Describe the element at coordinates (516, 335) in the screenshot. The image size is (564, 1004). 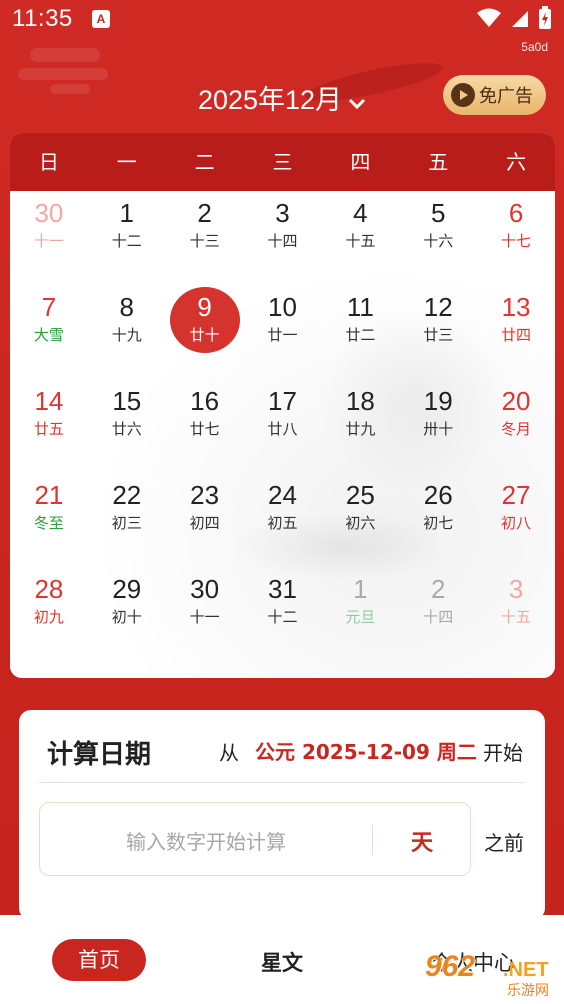
I see `lunar-date: 廿四` at that location.